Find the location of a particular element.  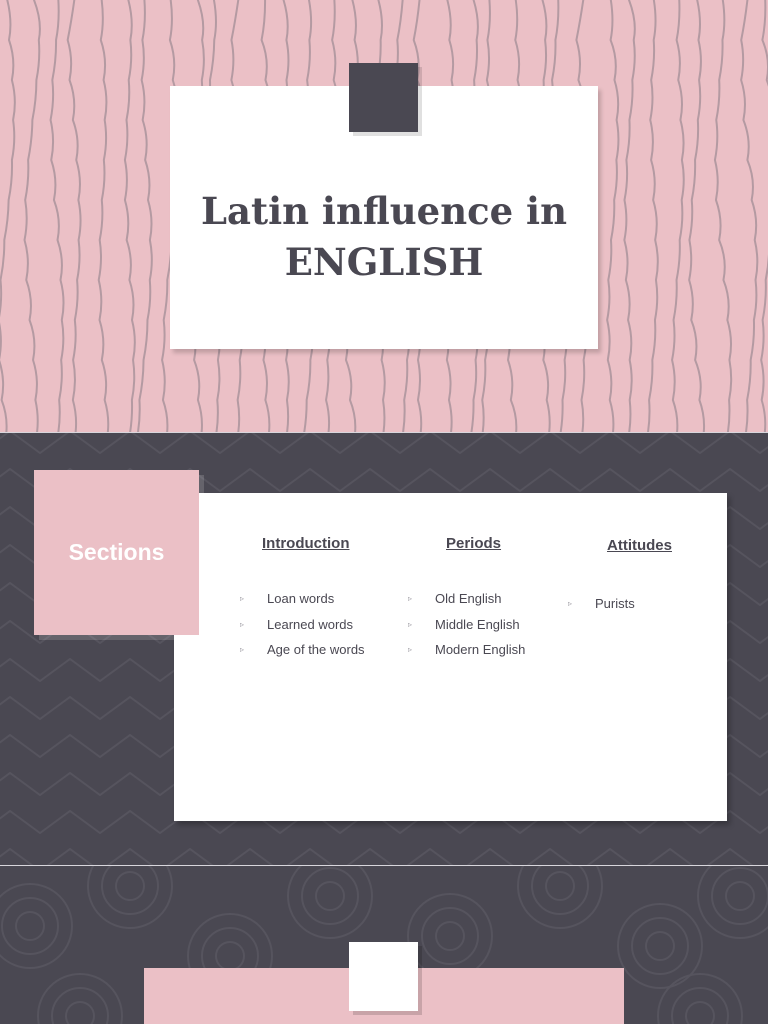

sections-heading: Sections is located at coordinates (116, 552).